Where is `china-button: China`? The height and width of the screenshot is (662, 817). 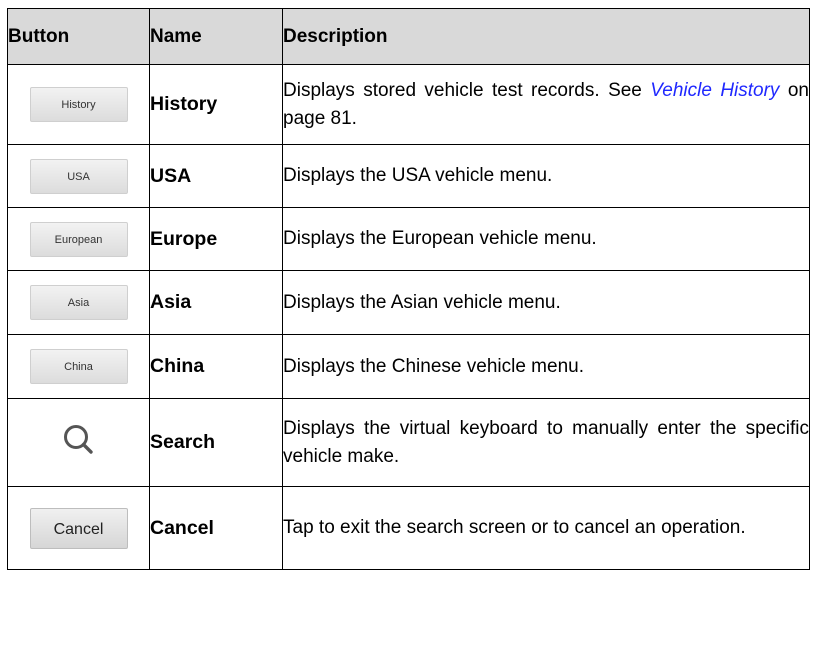
china-button: China is located at coordinates (78, 366).